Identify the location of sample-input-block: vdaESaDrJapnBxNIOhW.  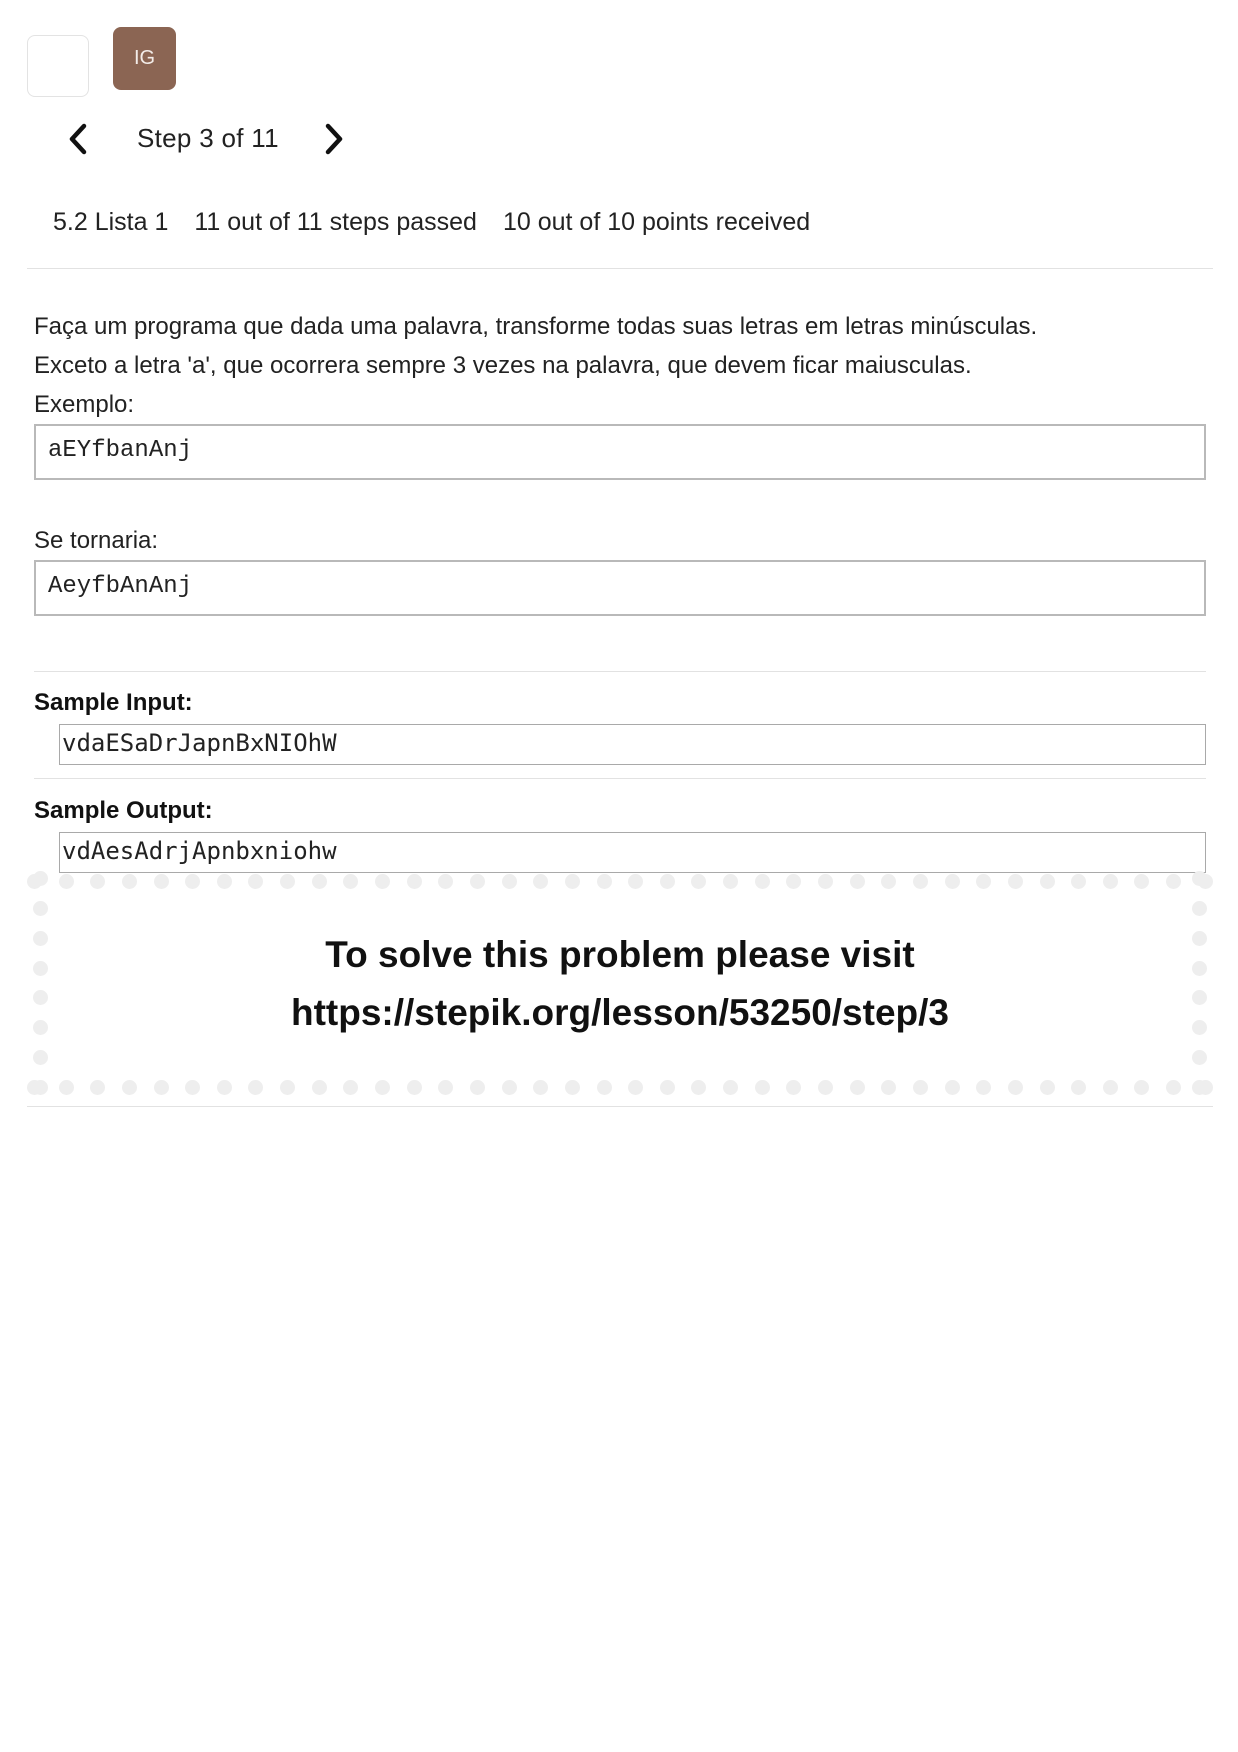
(632, 744).